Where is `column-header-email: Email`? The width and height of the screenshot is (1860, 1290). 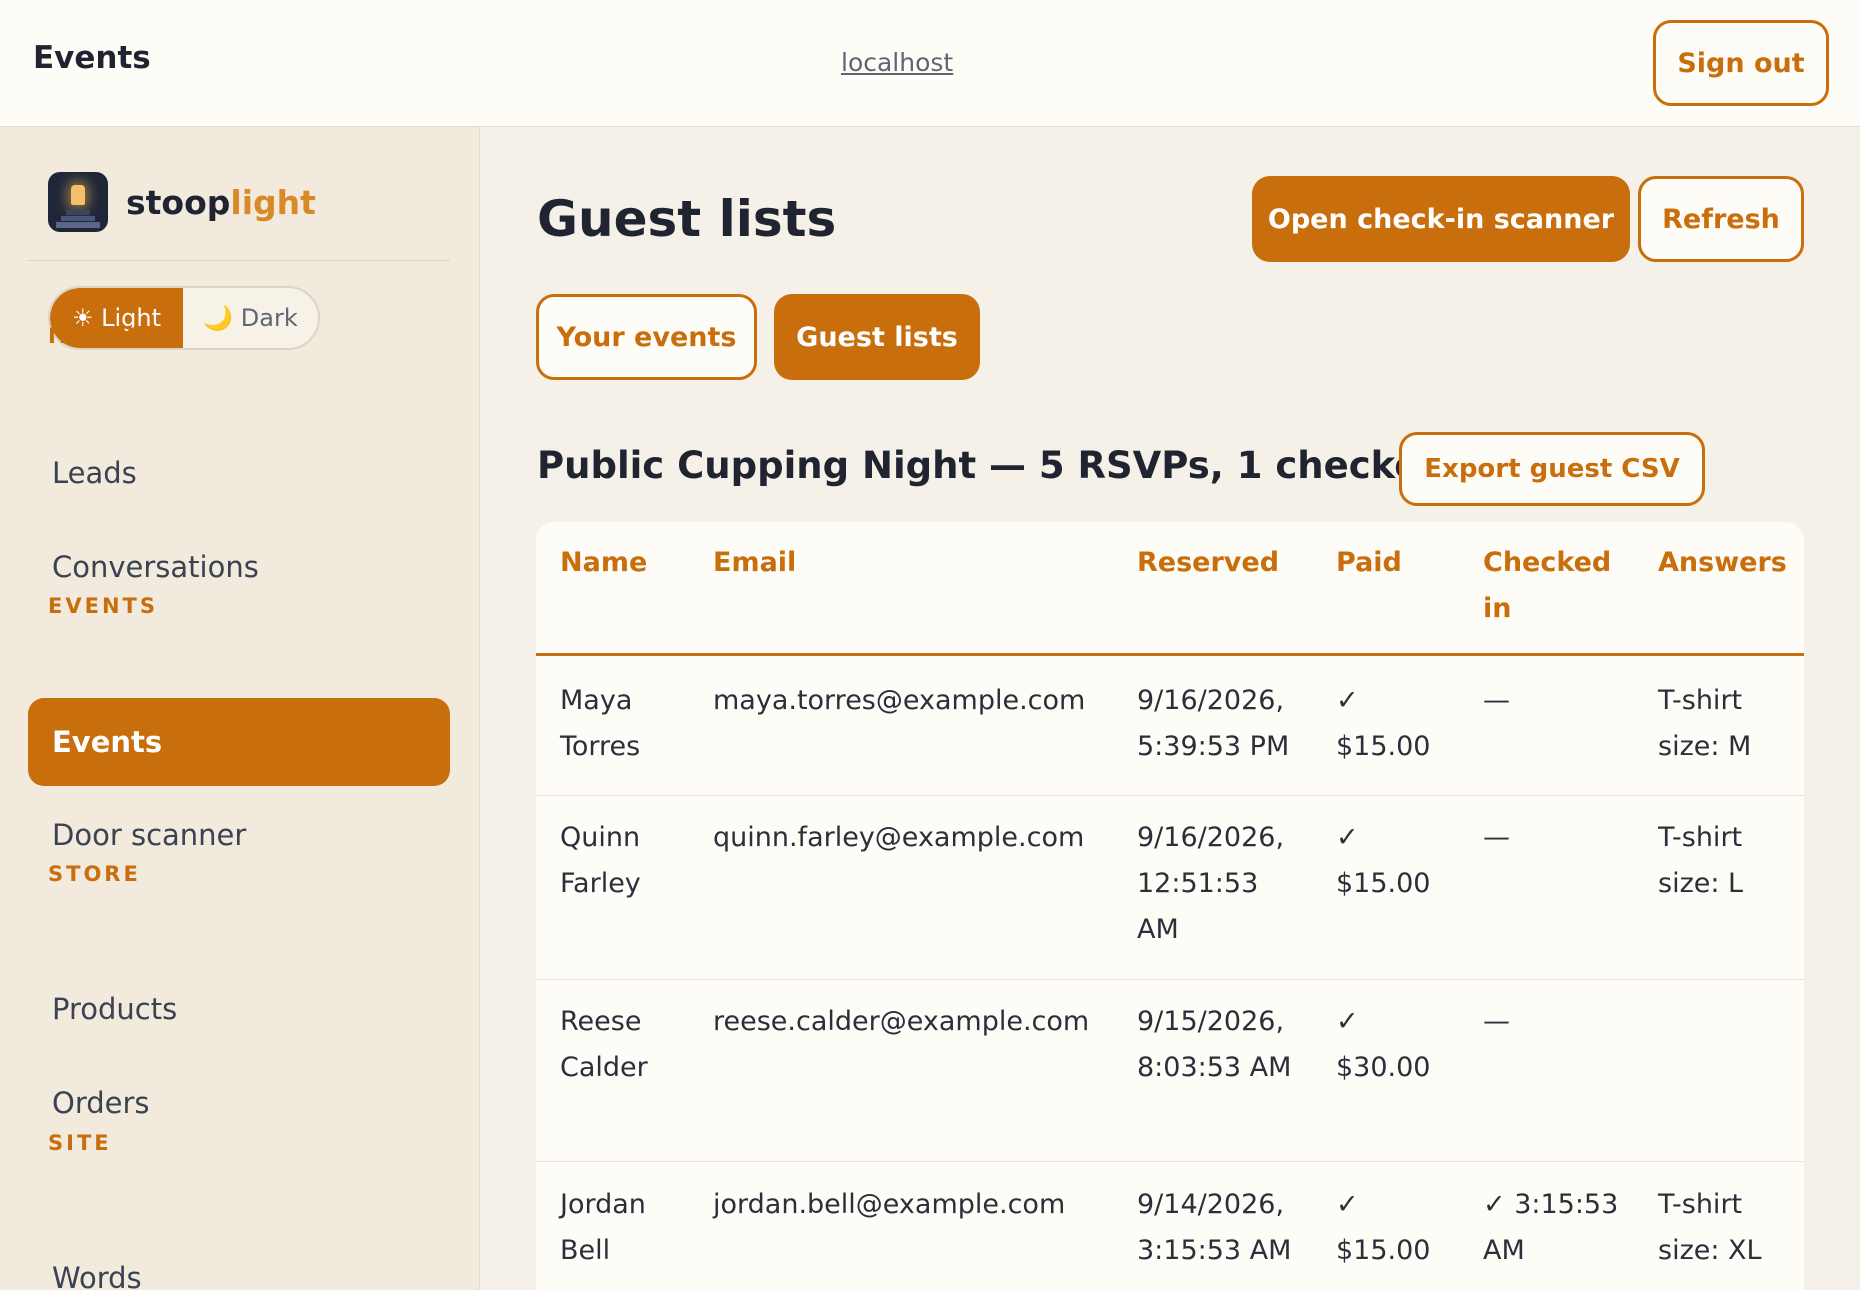 column-header-email: Email is located at coordinates (754, 563).